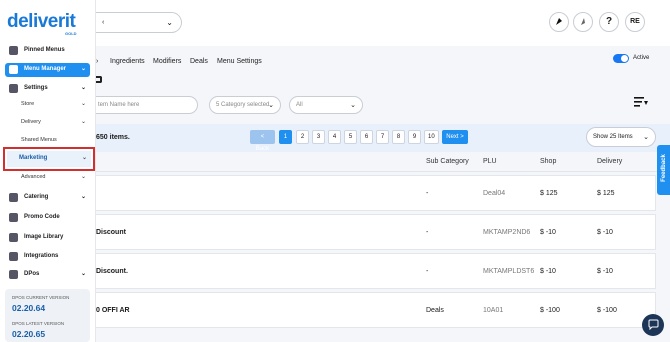  What do you see at coordinates (41, 297) in the screenshot?
I see `current-version-label: DPOS CURRENT VERSION` at bounding box center [41, 297].